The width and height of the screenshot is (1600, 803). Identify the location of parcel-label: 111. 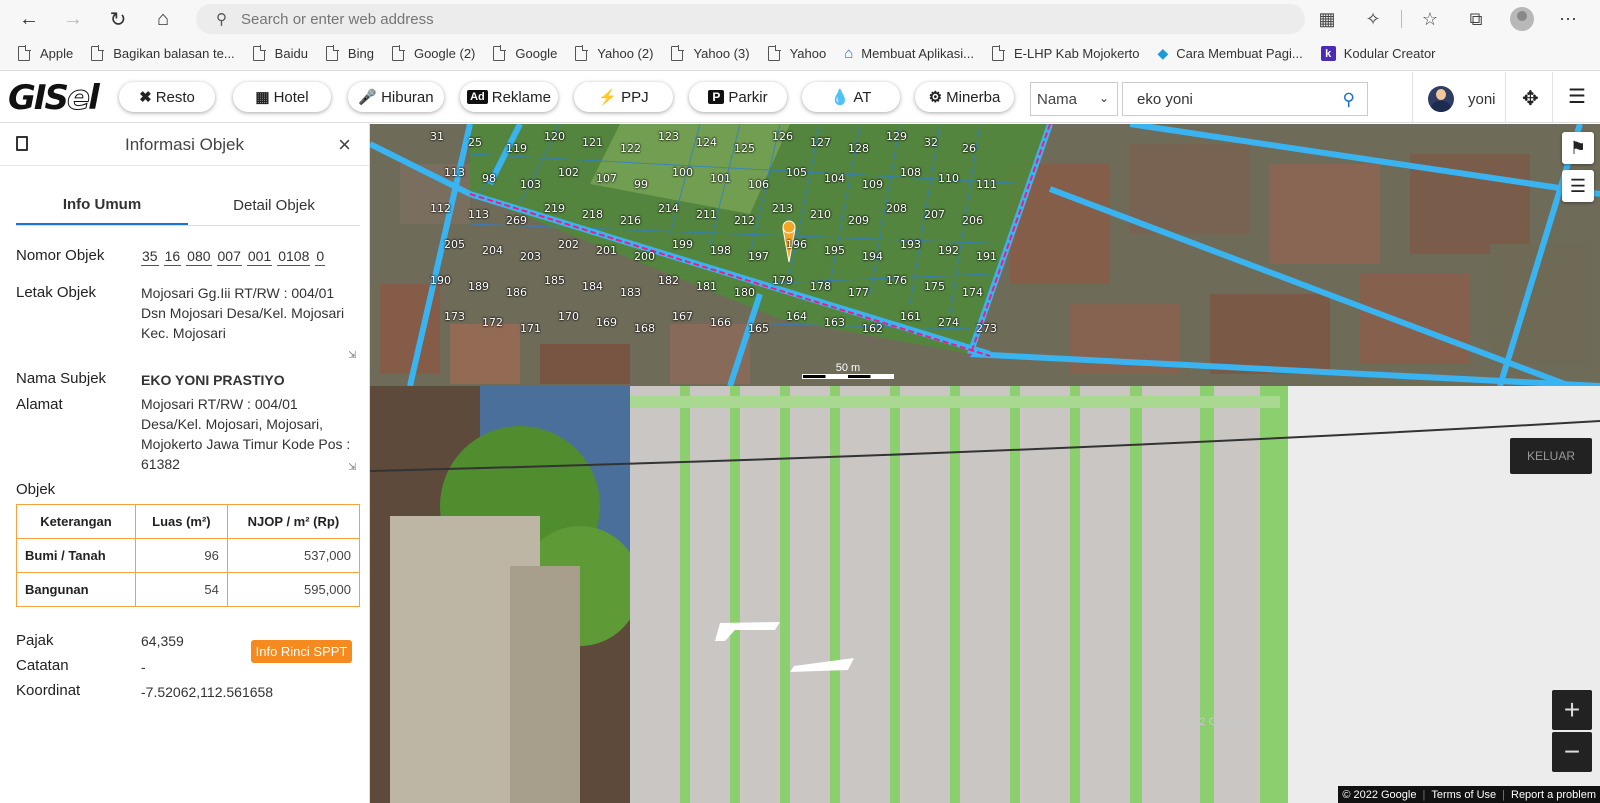
(986, 184).